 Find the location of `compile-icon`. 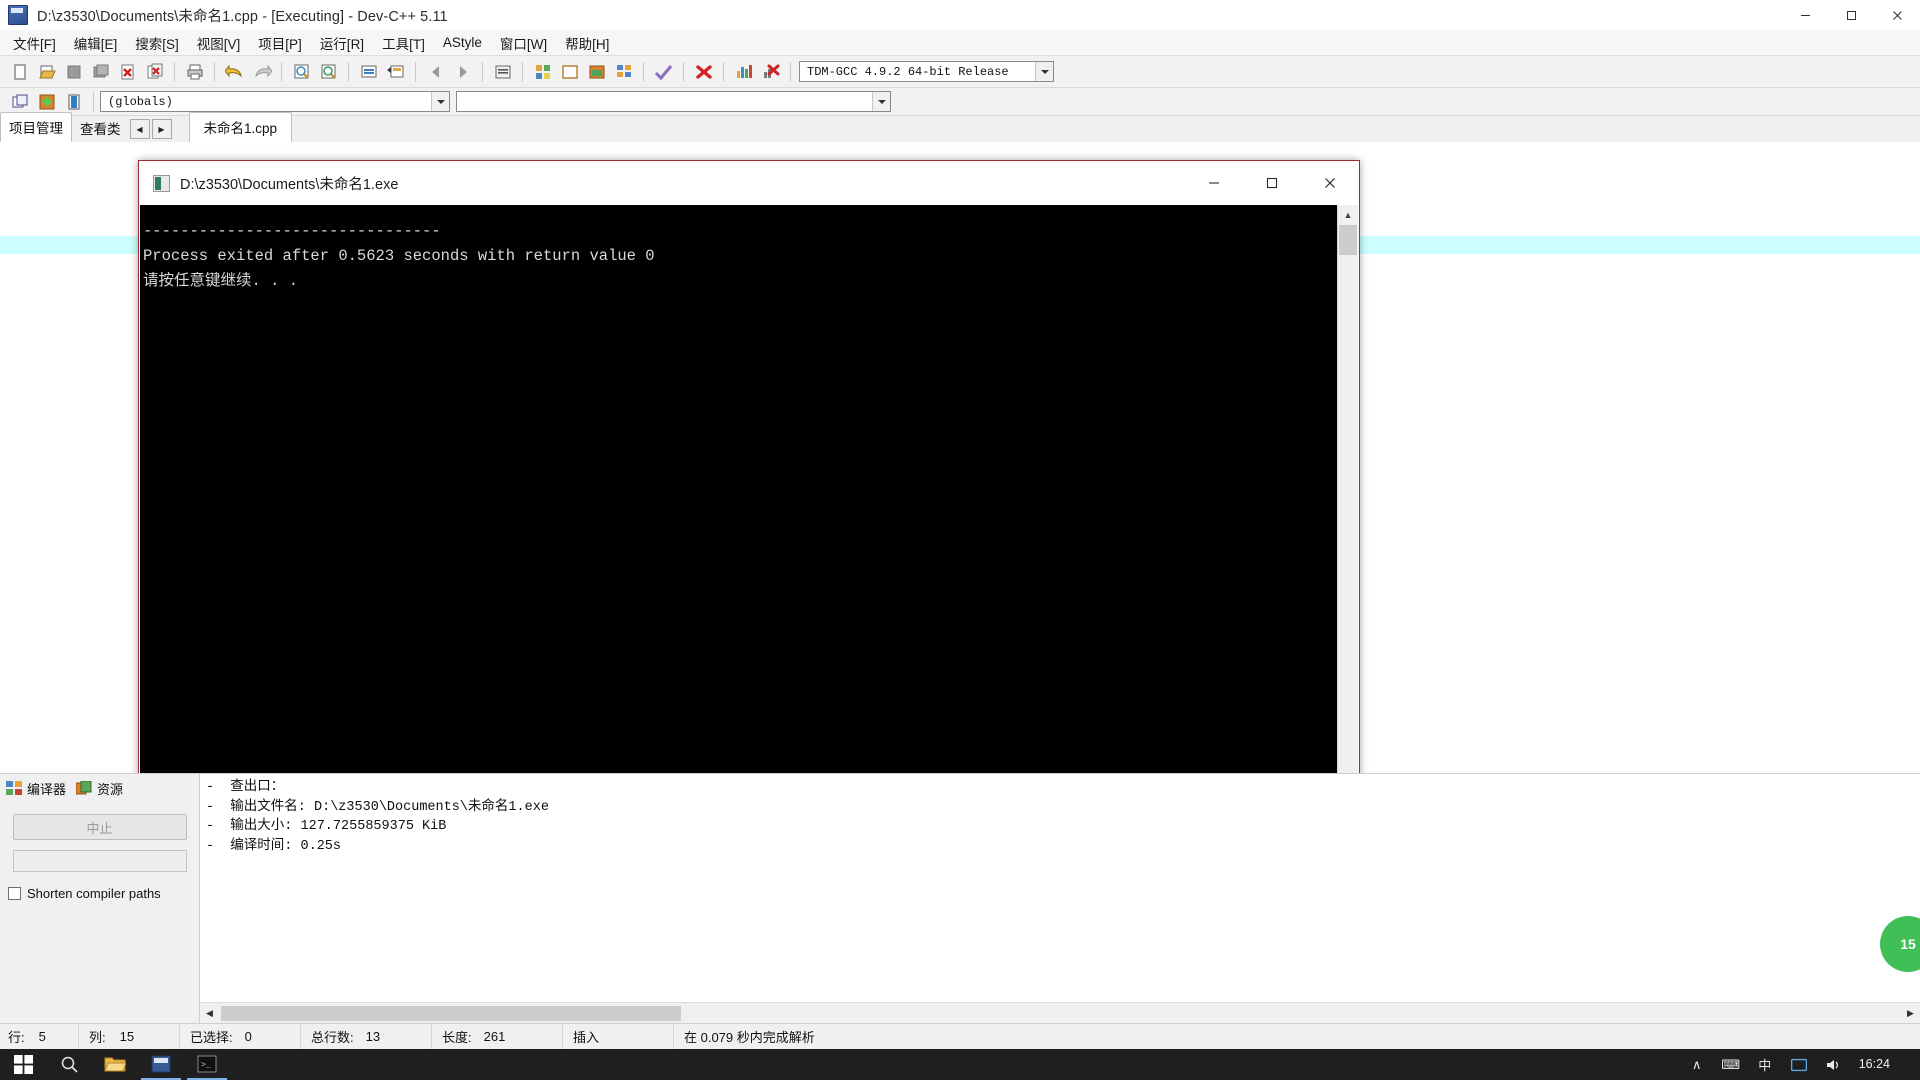

compile-icon is located at coordinates (542, 72).